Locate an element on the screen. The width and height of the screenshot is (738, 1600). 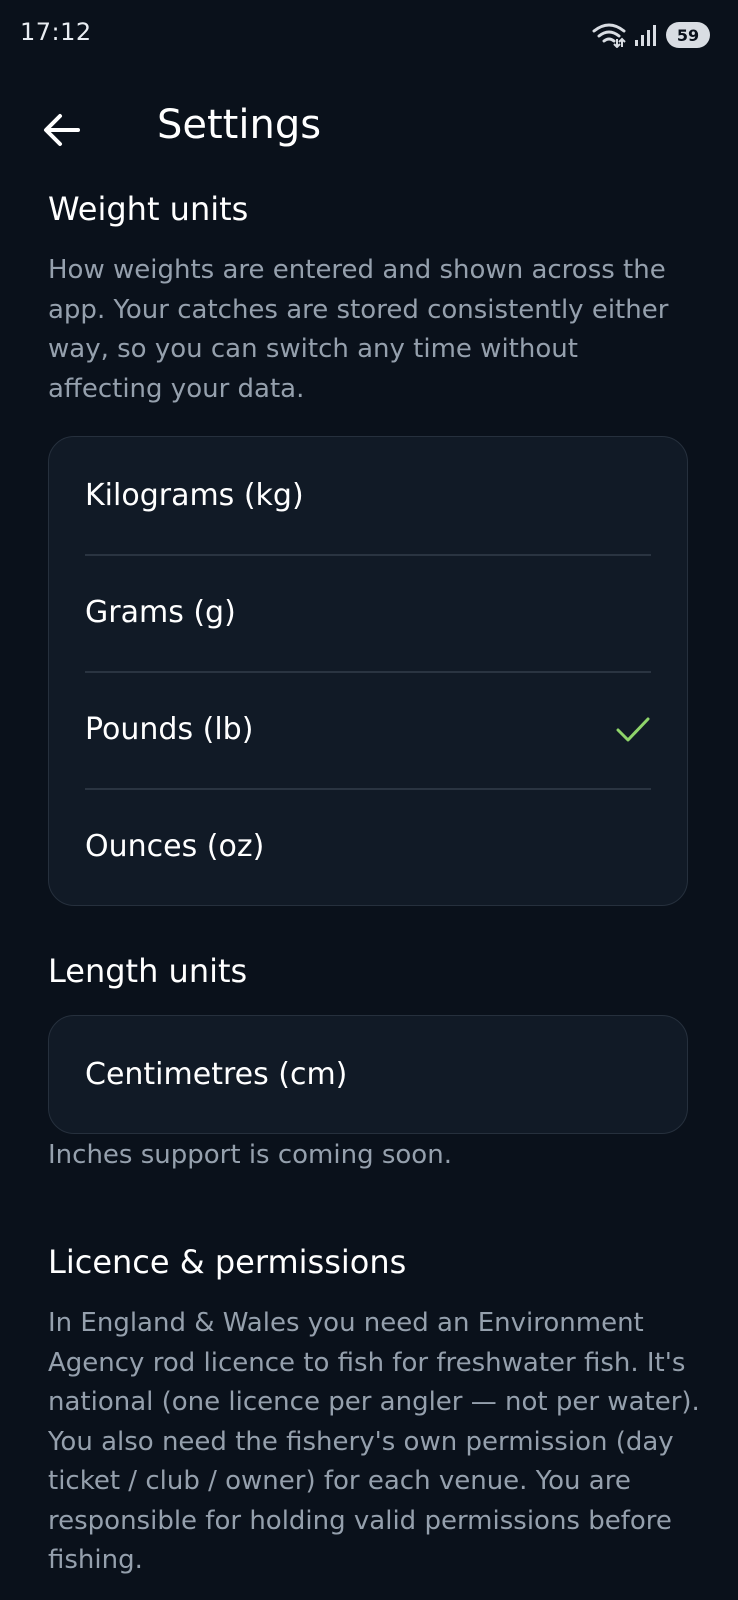
status-bar: 17:12 59 is located at coordinates (369, 36).